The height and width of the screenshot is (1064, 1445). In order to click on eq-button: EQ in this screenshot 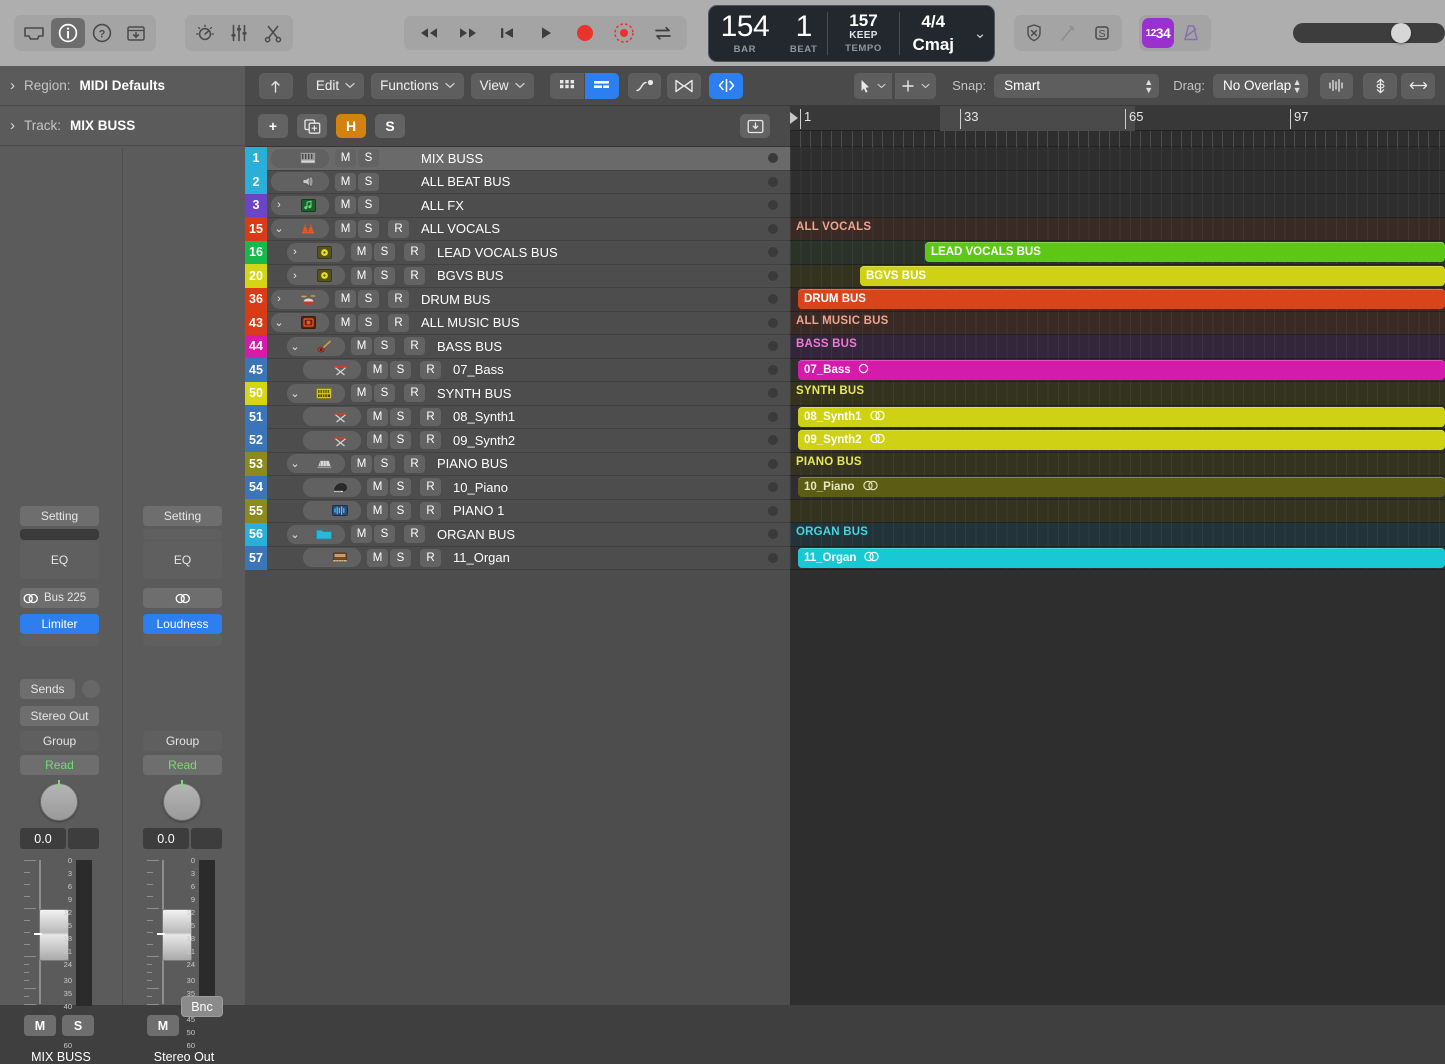, I will do `click(182, 560)`.